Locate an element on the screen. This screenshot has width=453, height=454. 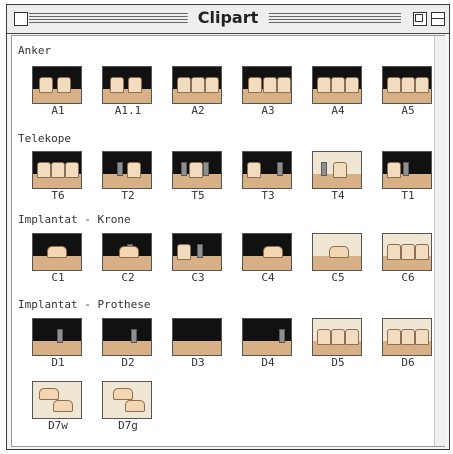
clipart-label: C5 is located at coordinates (338, 277).